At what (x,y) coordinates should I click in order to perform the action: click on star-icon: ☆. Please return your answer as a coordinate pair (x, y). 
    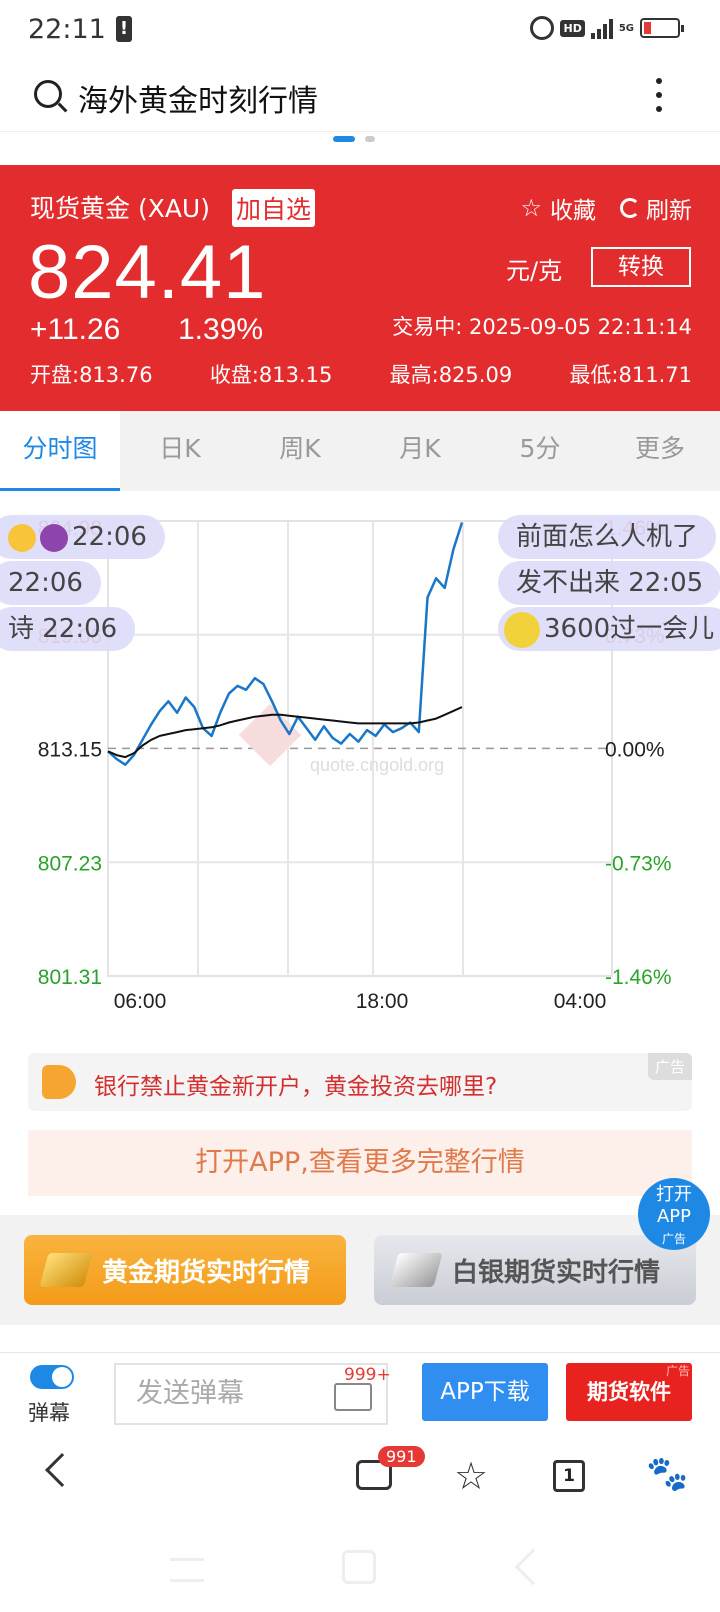
    Looking at the image, I should click on (531, 208).